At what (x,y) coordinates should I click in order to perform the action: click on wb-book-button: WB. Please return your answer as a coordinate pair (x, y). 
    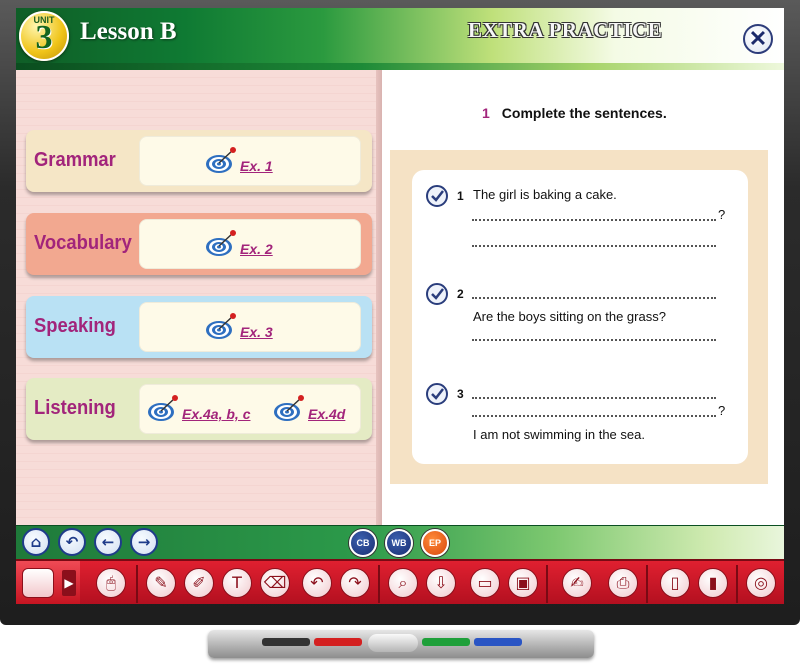
    Looking at the image, I should click on (399, 543).